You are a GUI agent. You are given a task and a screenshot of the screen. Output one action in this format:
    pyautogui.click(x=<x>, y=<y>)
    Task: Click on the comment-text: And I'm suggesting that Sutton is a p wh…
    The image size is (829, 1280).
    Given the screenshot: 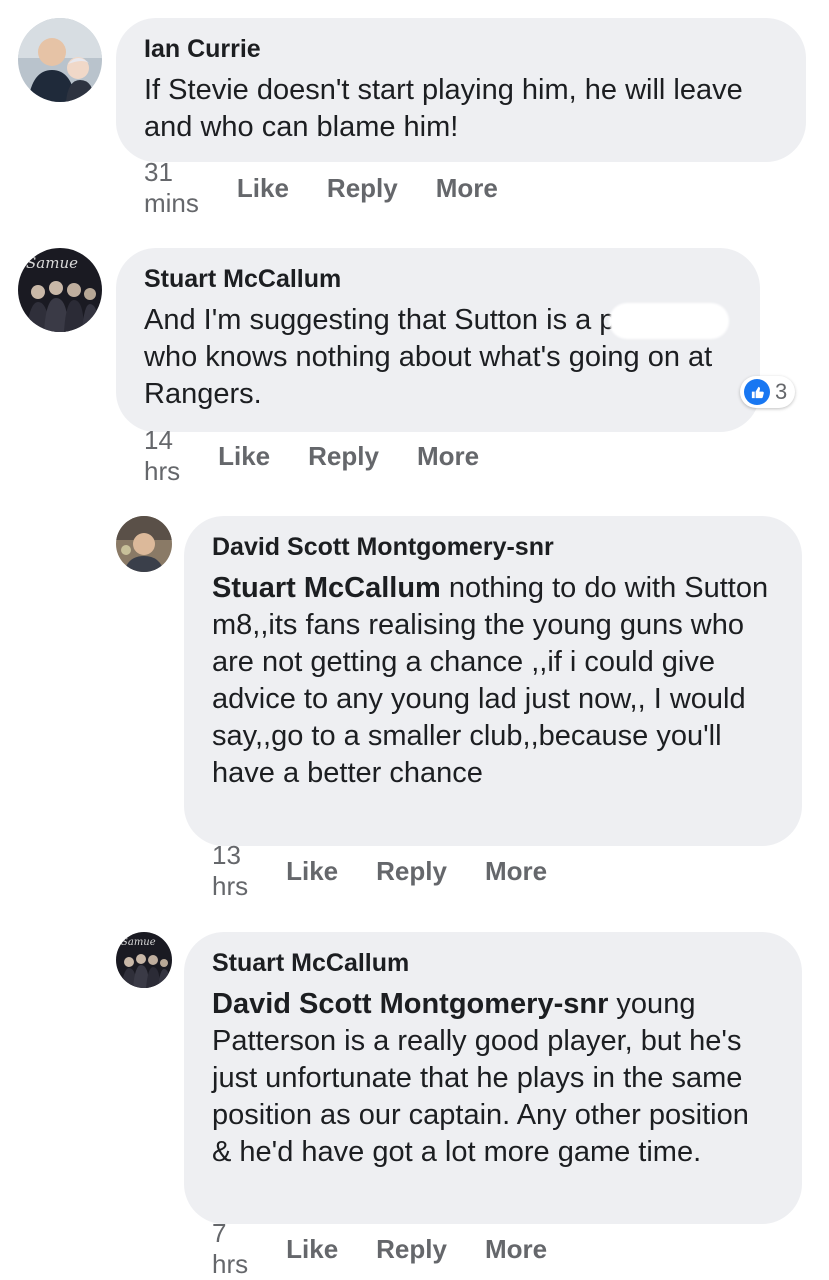 What is the action you would take?
    pyautogui.click(x=444, y=357)
    